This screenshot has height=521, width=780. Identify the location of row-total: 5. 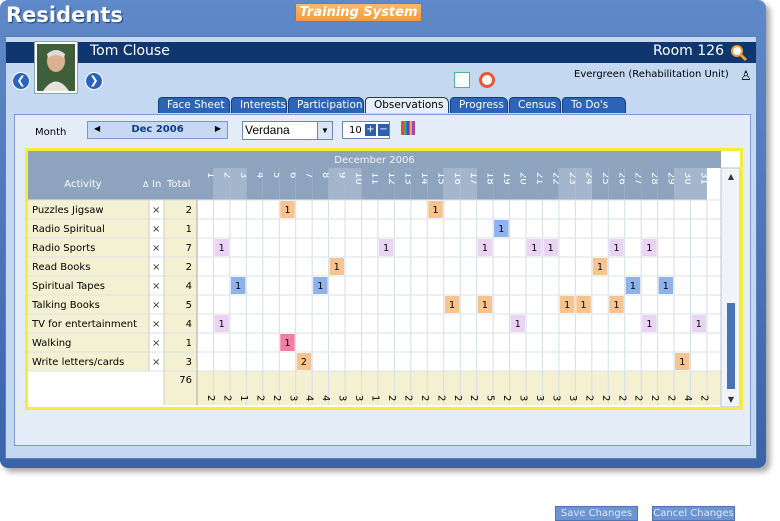
(189, 305).